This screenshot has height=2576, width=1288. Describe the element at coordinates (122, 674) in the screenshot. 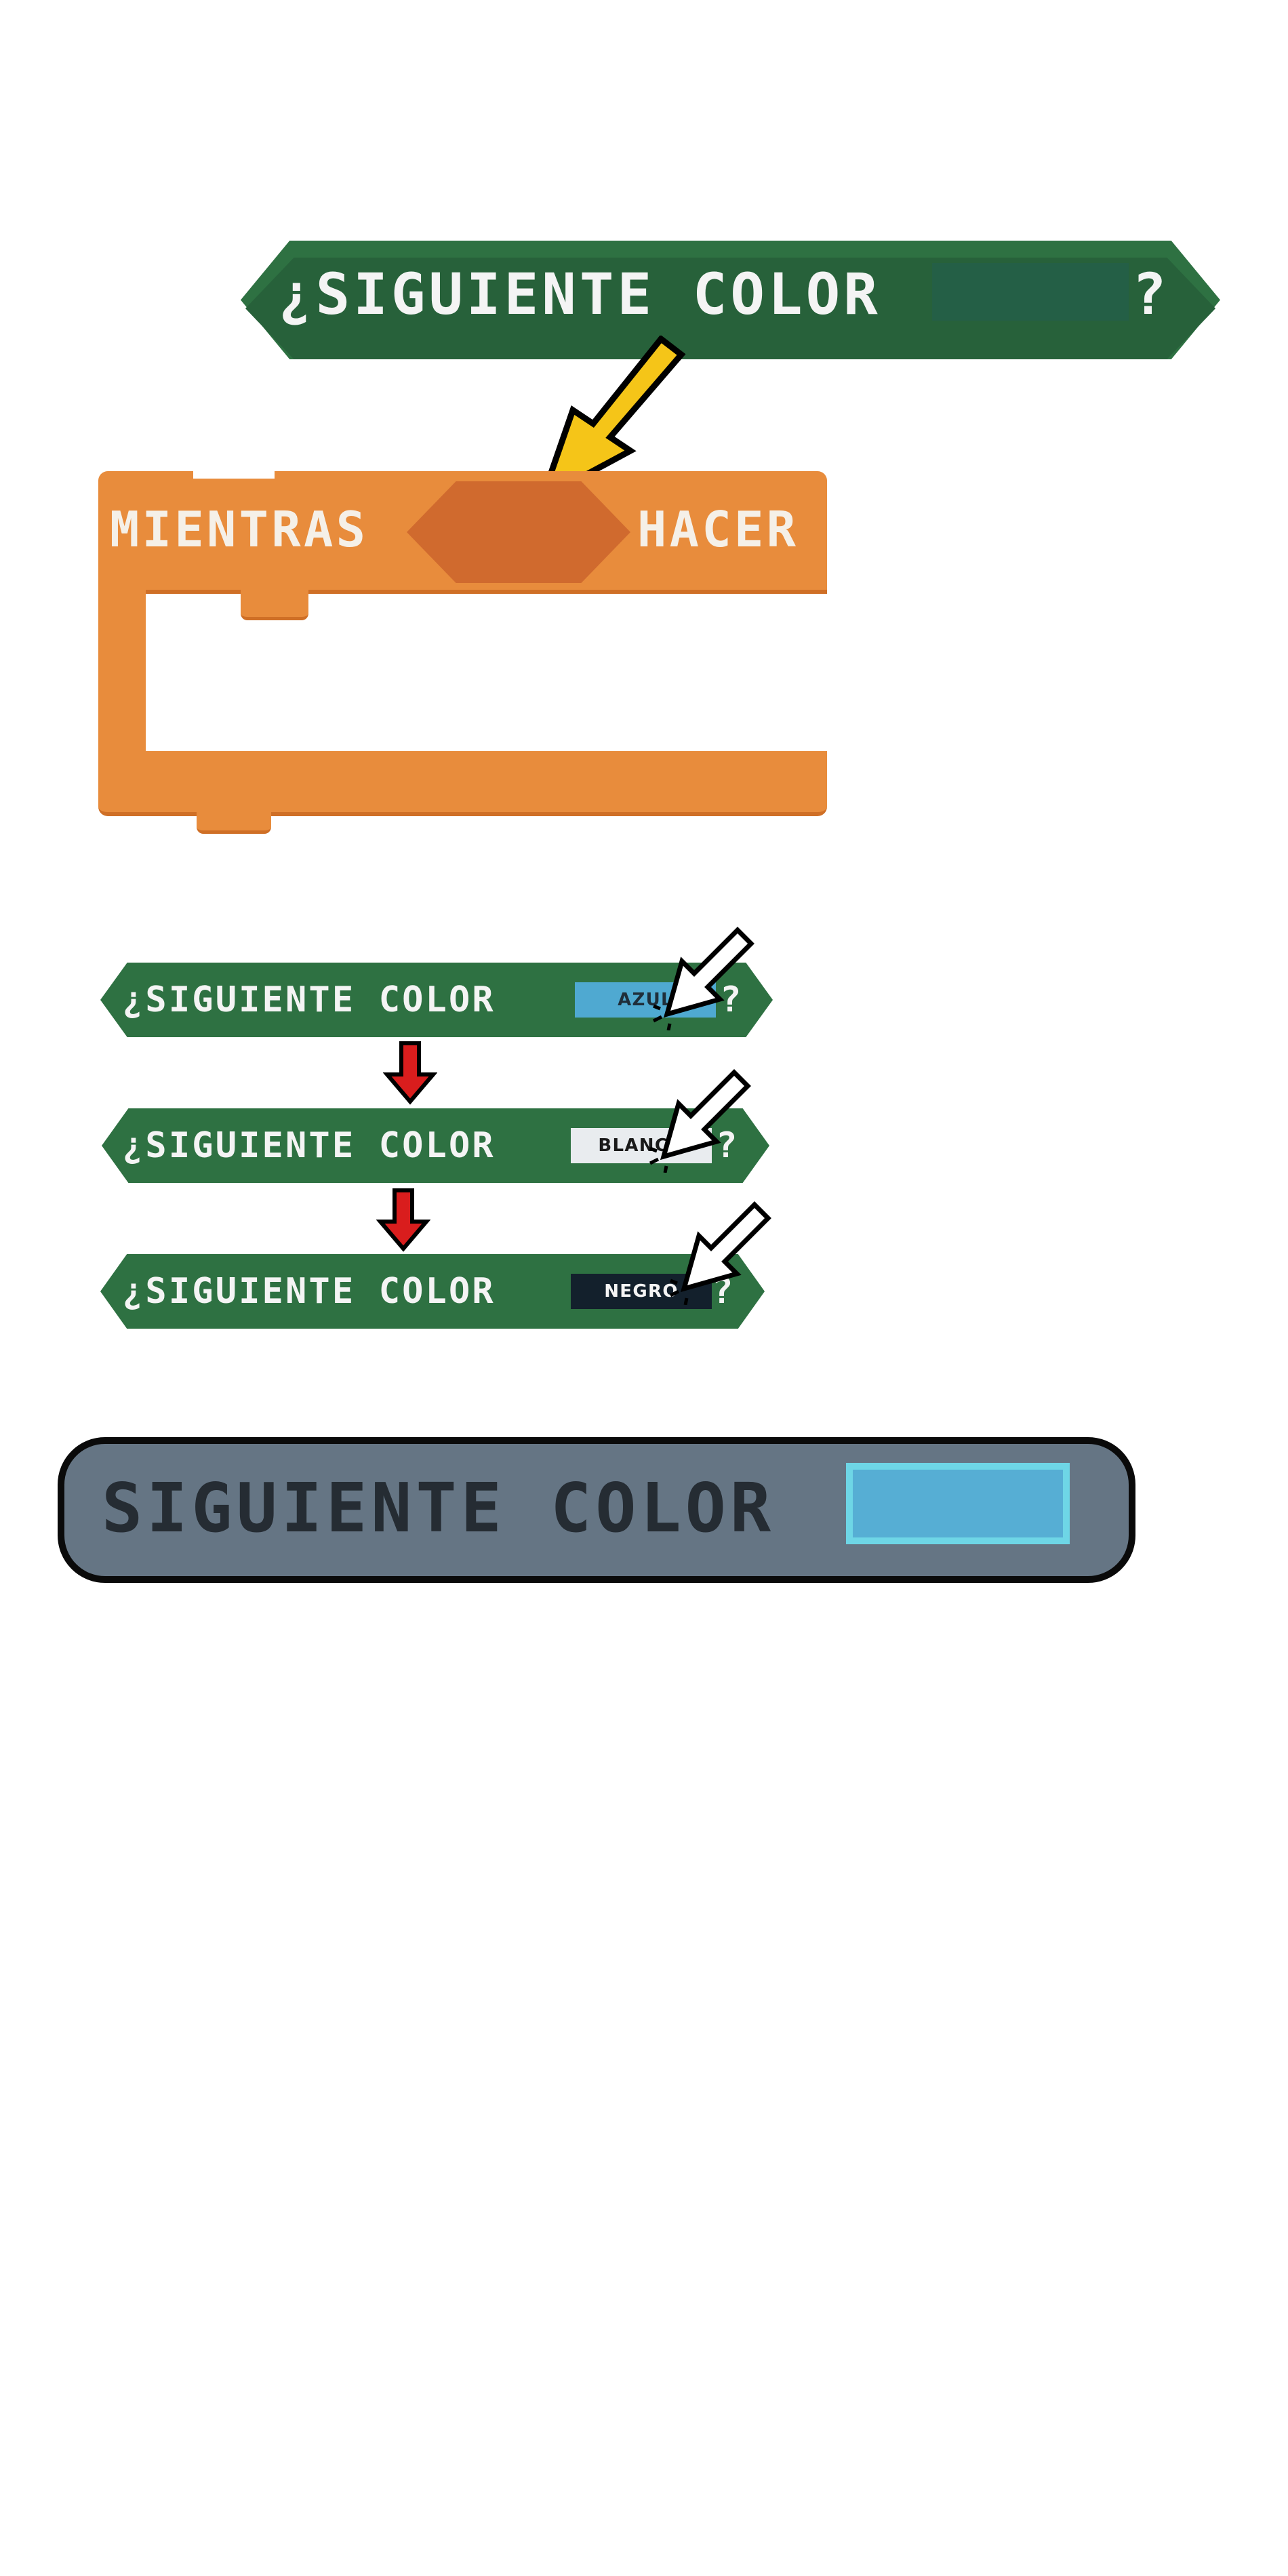

I see `while-loop-side-bar` at that location.